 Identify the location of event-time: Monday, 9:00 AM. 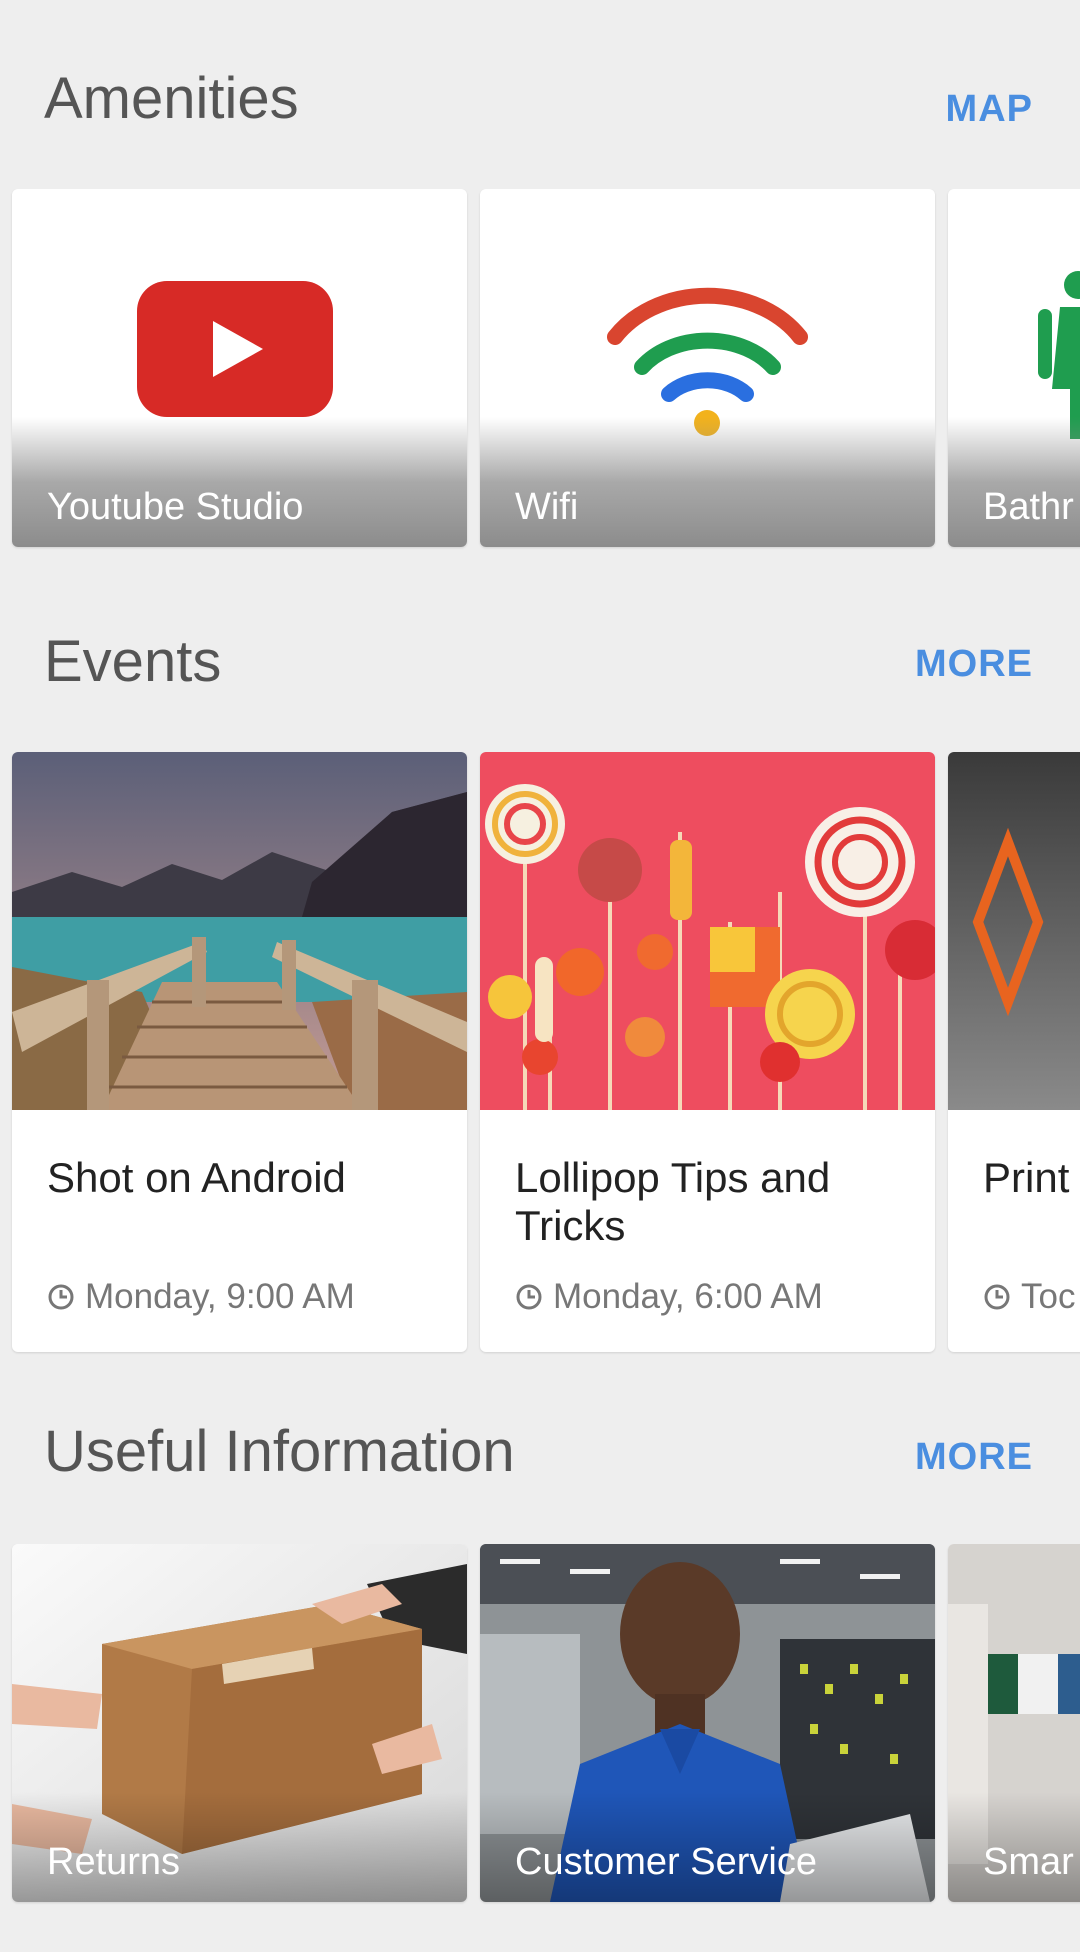
(201, 1297).